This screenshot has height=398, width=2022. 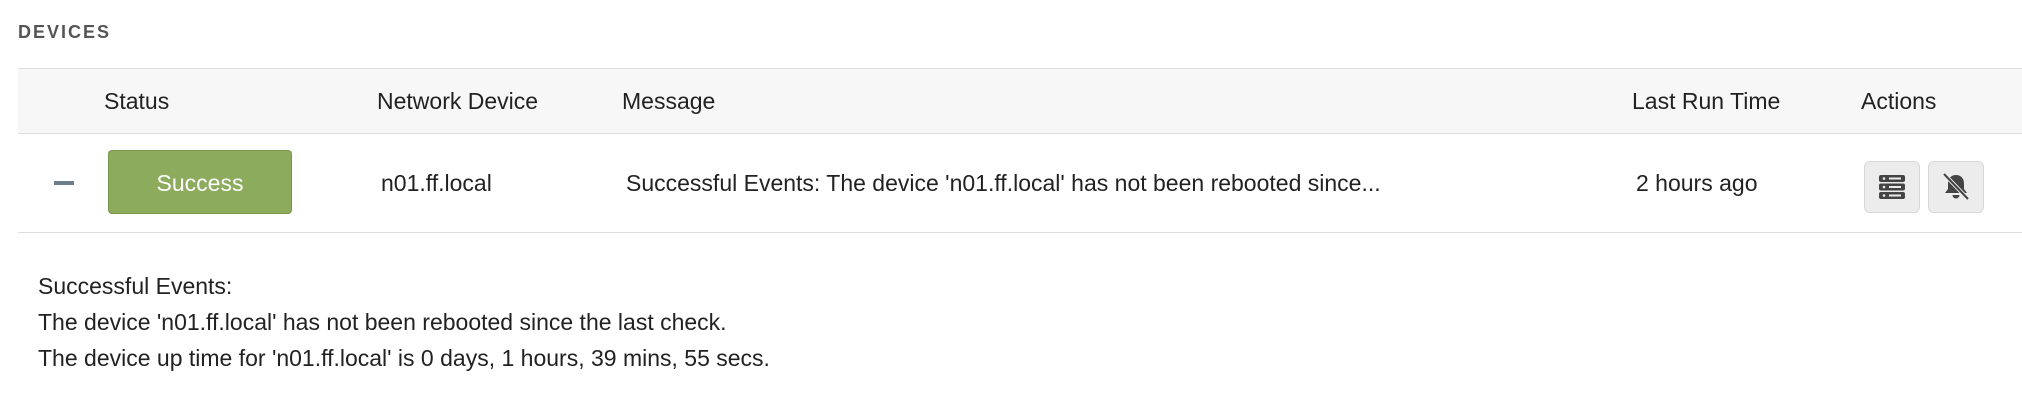 I want to click on column-header-actions: Actions, so click(x=1899, y=101).